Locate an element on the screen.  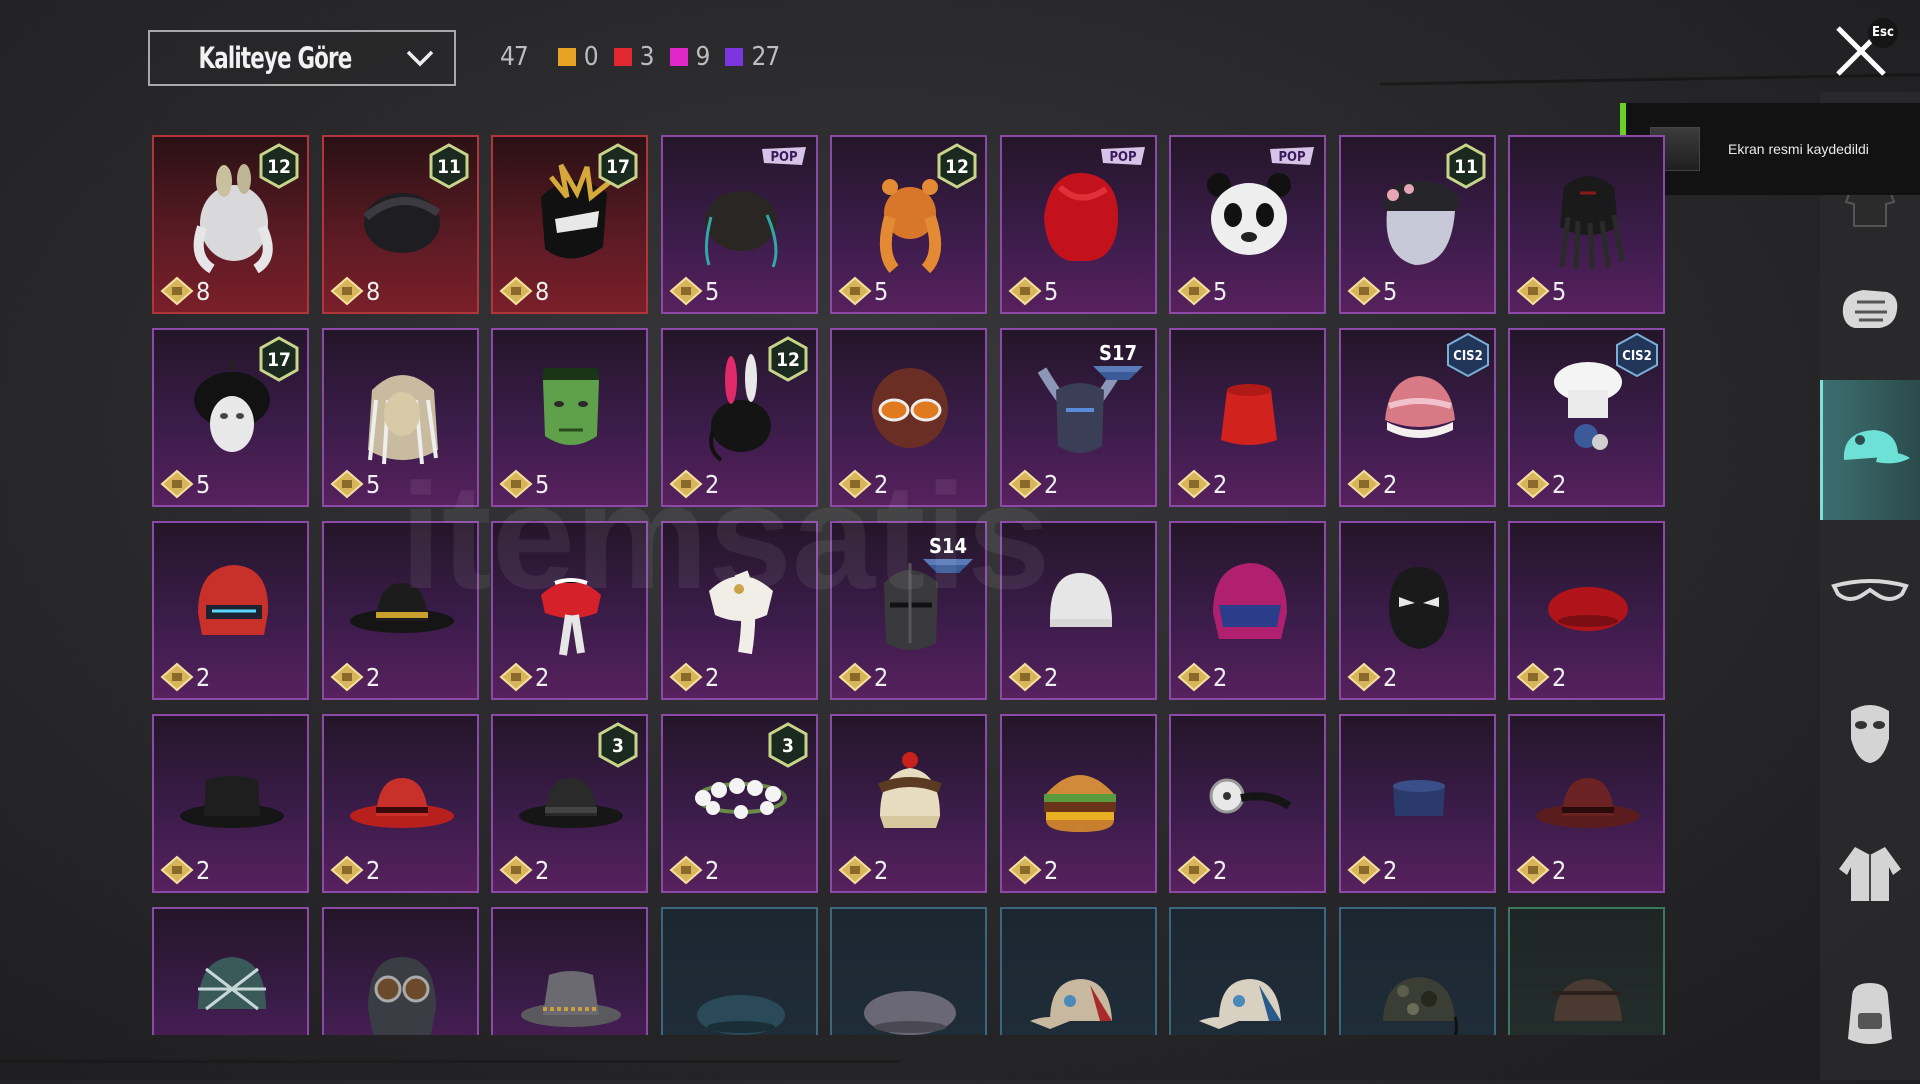
item-slot-red-visor-helmet: 2 is located at coordinates (230, 610).